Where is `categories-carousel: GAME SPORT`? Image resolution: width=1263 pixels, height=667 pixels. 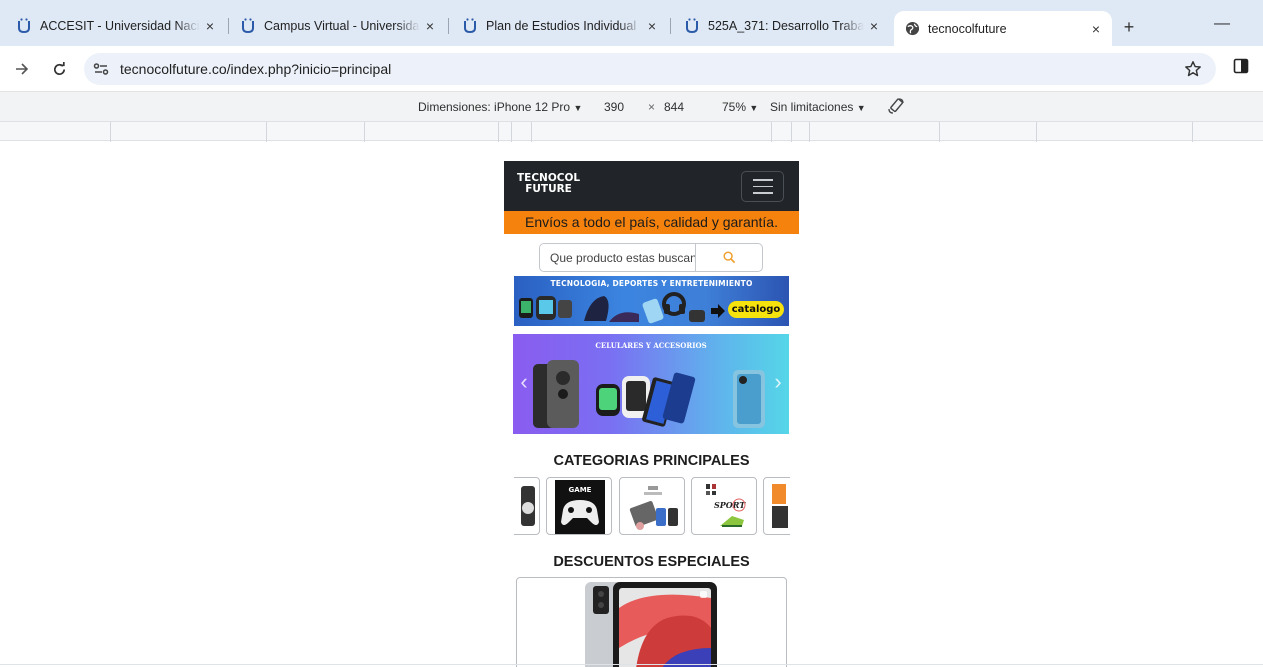 categories-carousel: GAME SPORT is located at coordinates (652, 507).